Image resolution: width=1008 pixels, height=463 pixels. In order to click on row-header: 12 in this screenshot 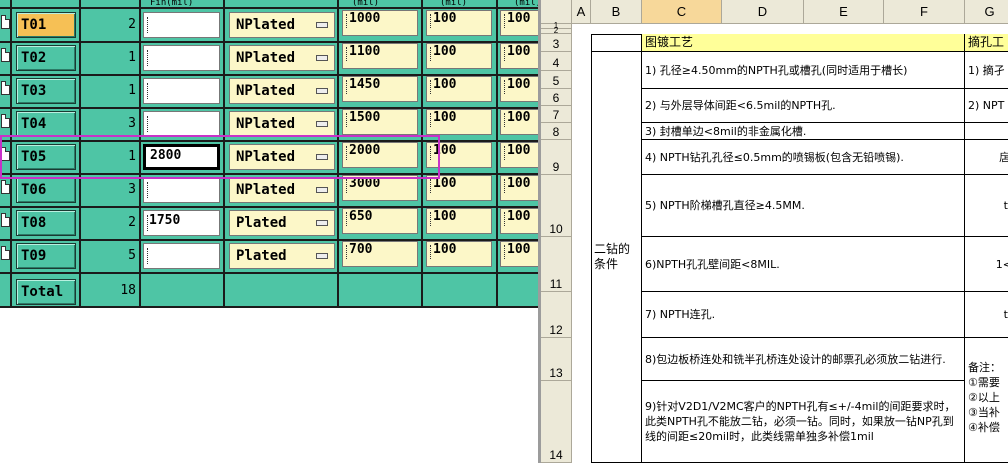, I will do `click(556, 315)`.